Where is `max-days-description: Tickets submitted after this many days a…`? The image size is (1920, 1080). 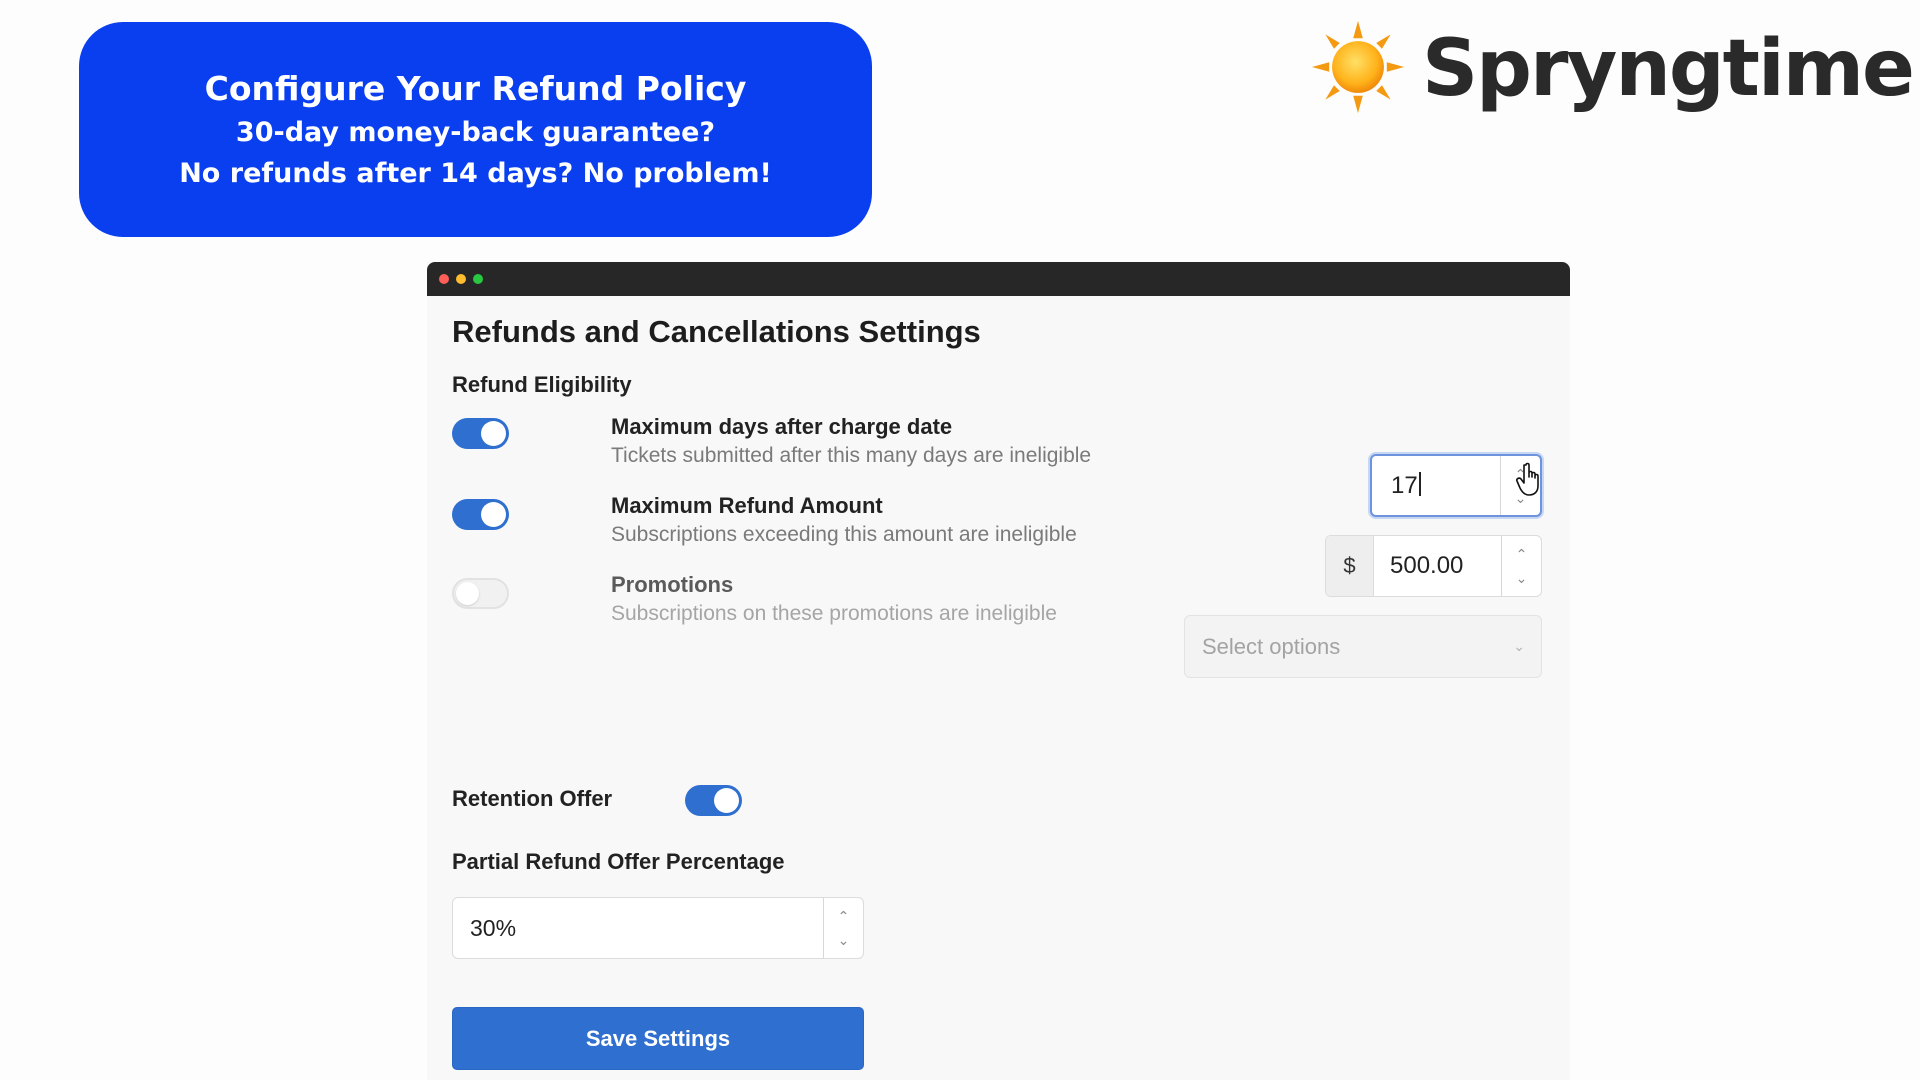
max-days-description: Tickets submitted after this many days a… is located at coordinates (851, 455).